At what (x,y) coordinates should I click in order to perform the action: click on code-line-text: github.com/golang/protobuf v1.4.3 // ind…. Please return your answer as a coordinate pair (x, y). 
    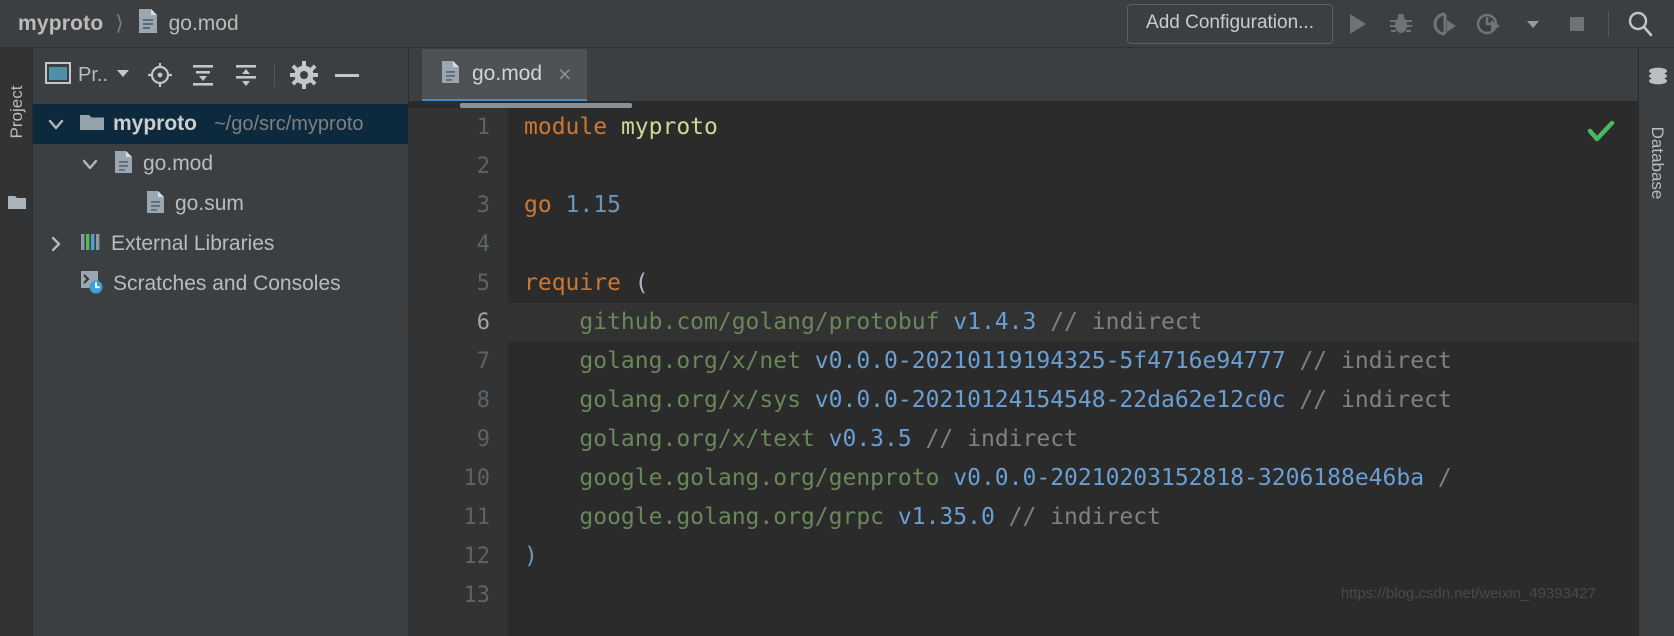
    Looking at the image, I should click on (863, 322).